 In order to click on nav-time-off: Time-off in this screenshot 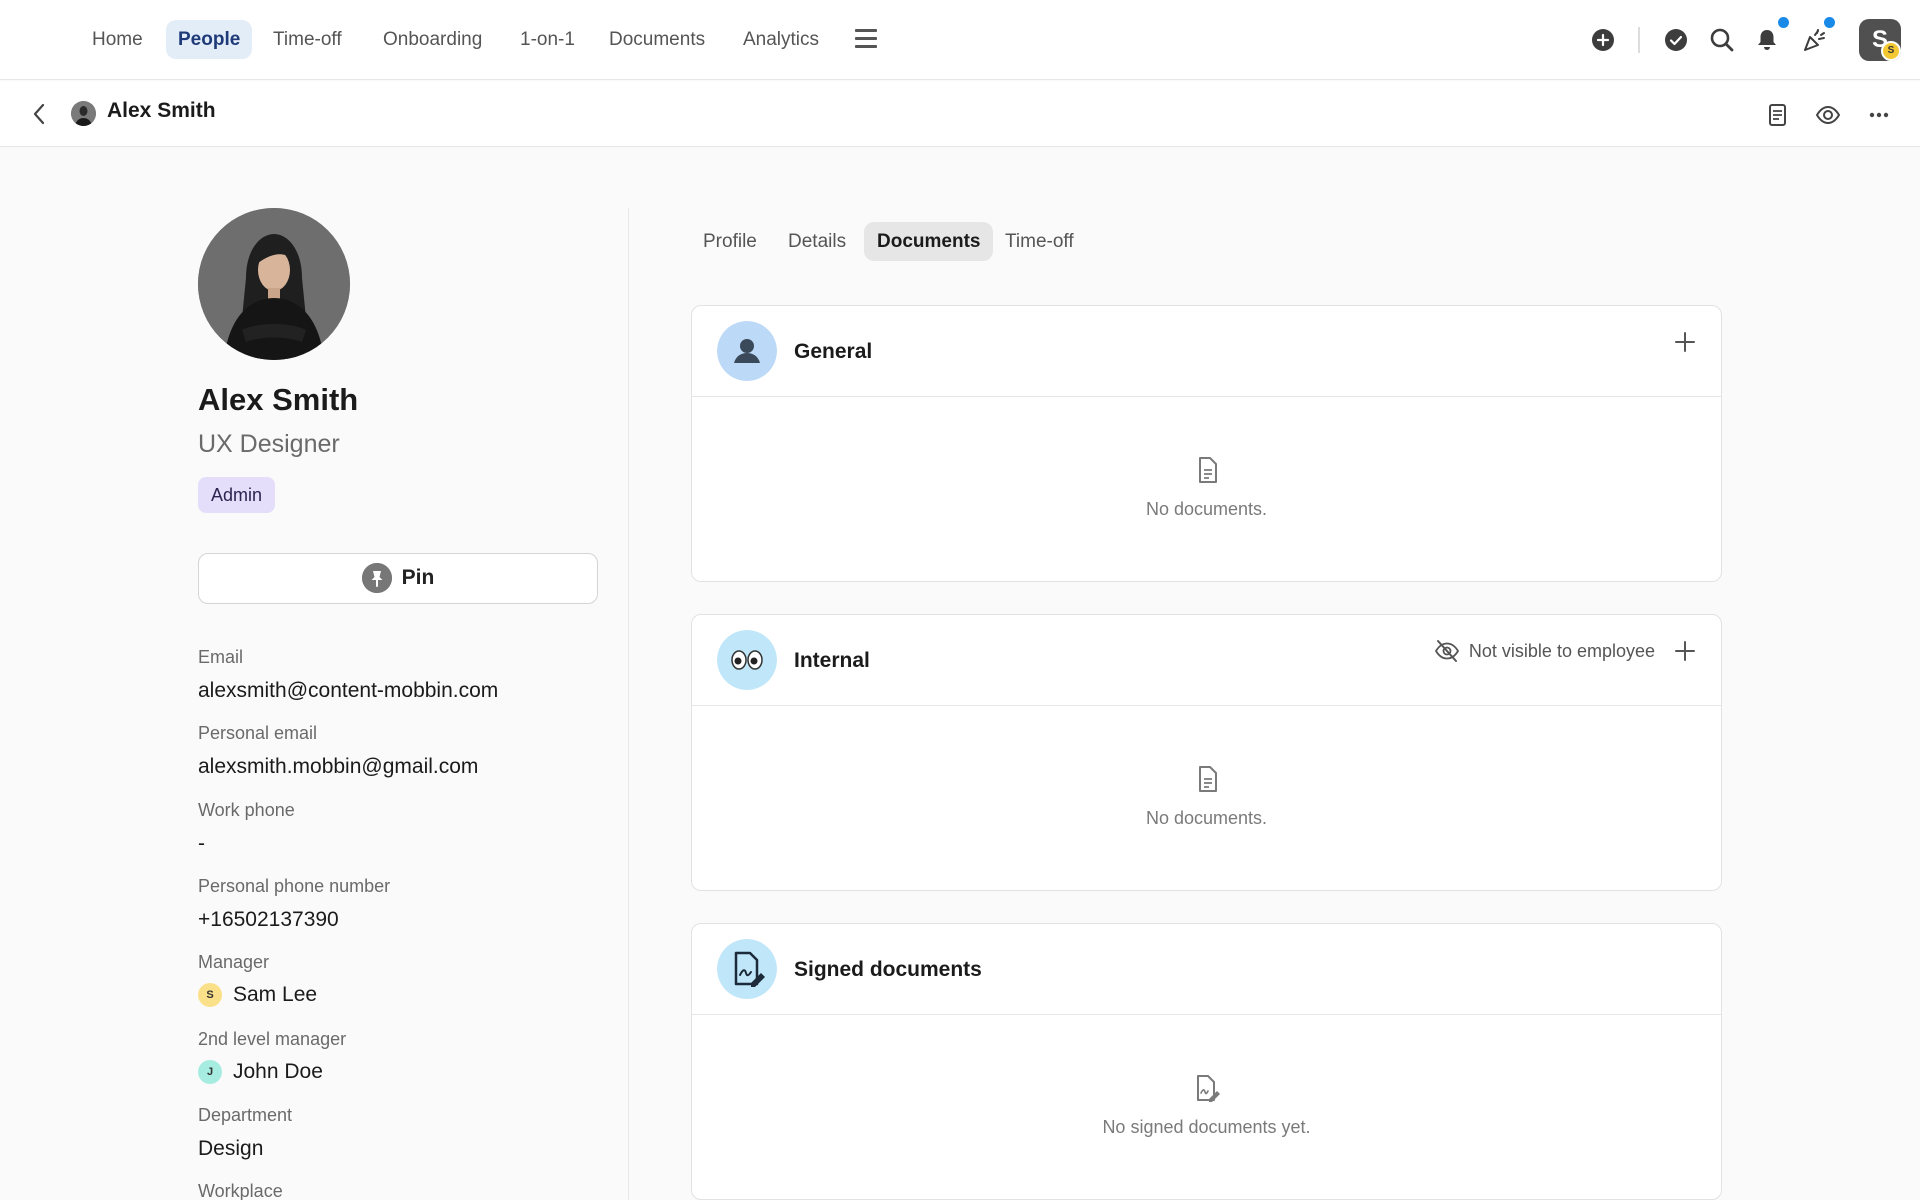, I will do `click(307, 39)`.